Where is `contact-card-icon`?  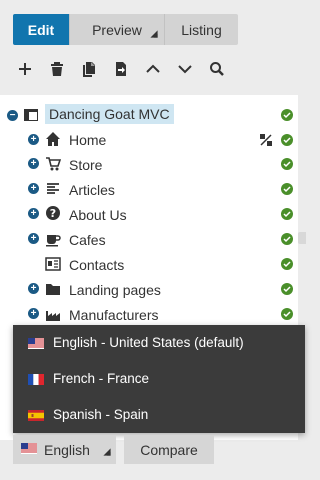 contact-card-icon is located at coordinates (53, 264).